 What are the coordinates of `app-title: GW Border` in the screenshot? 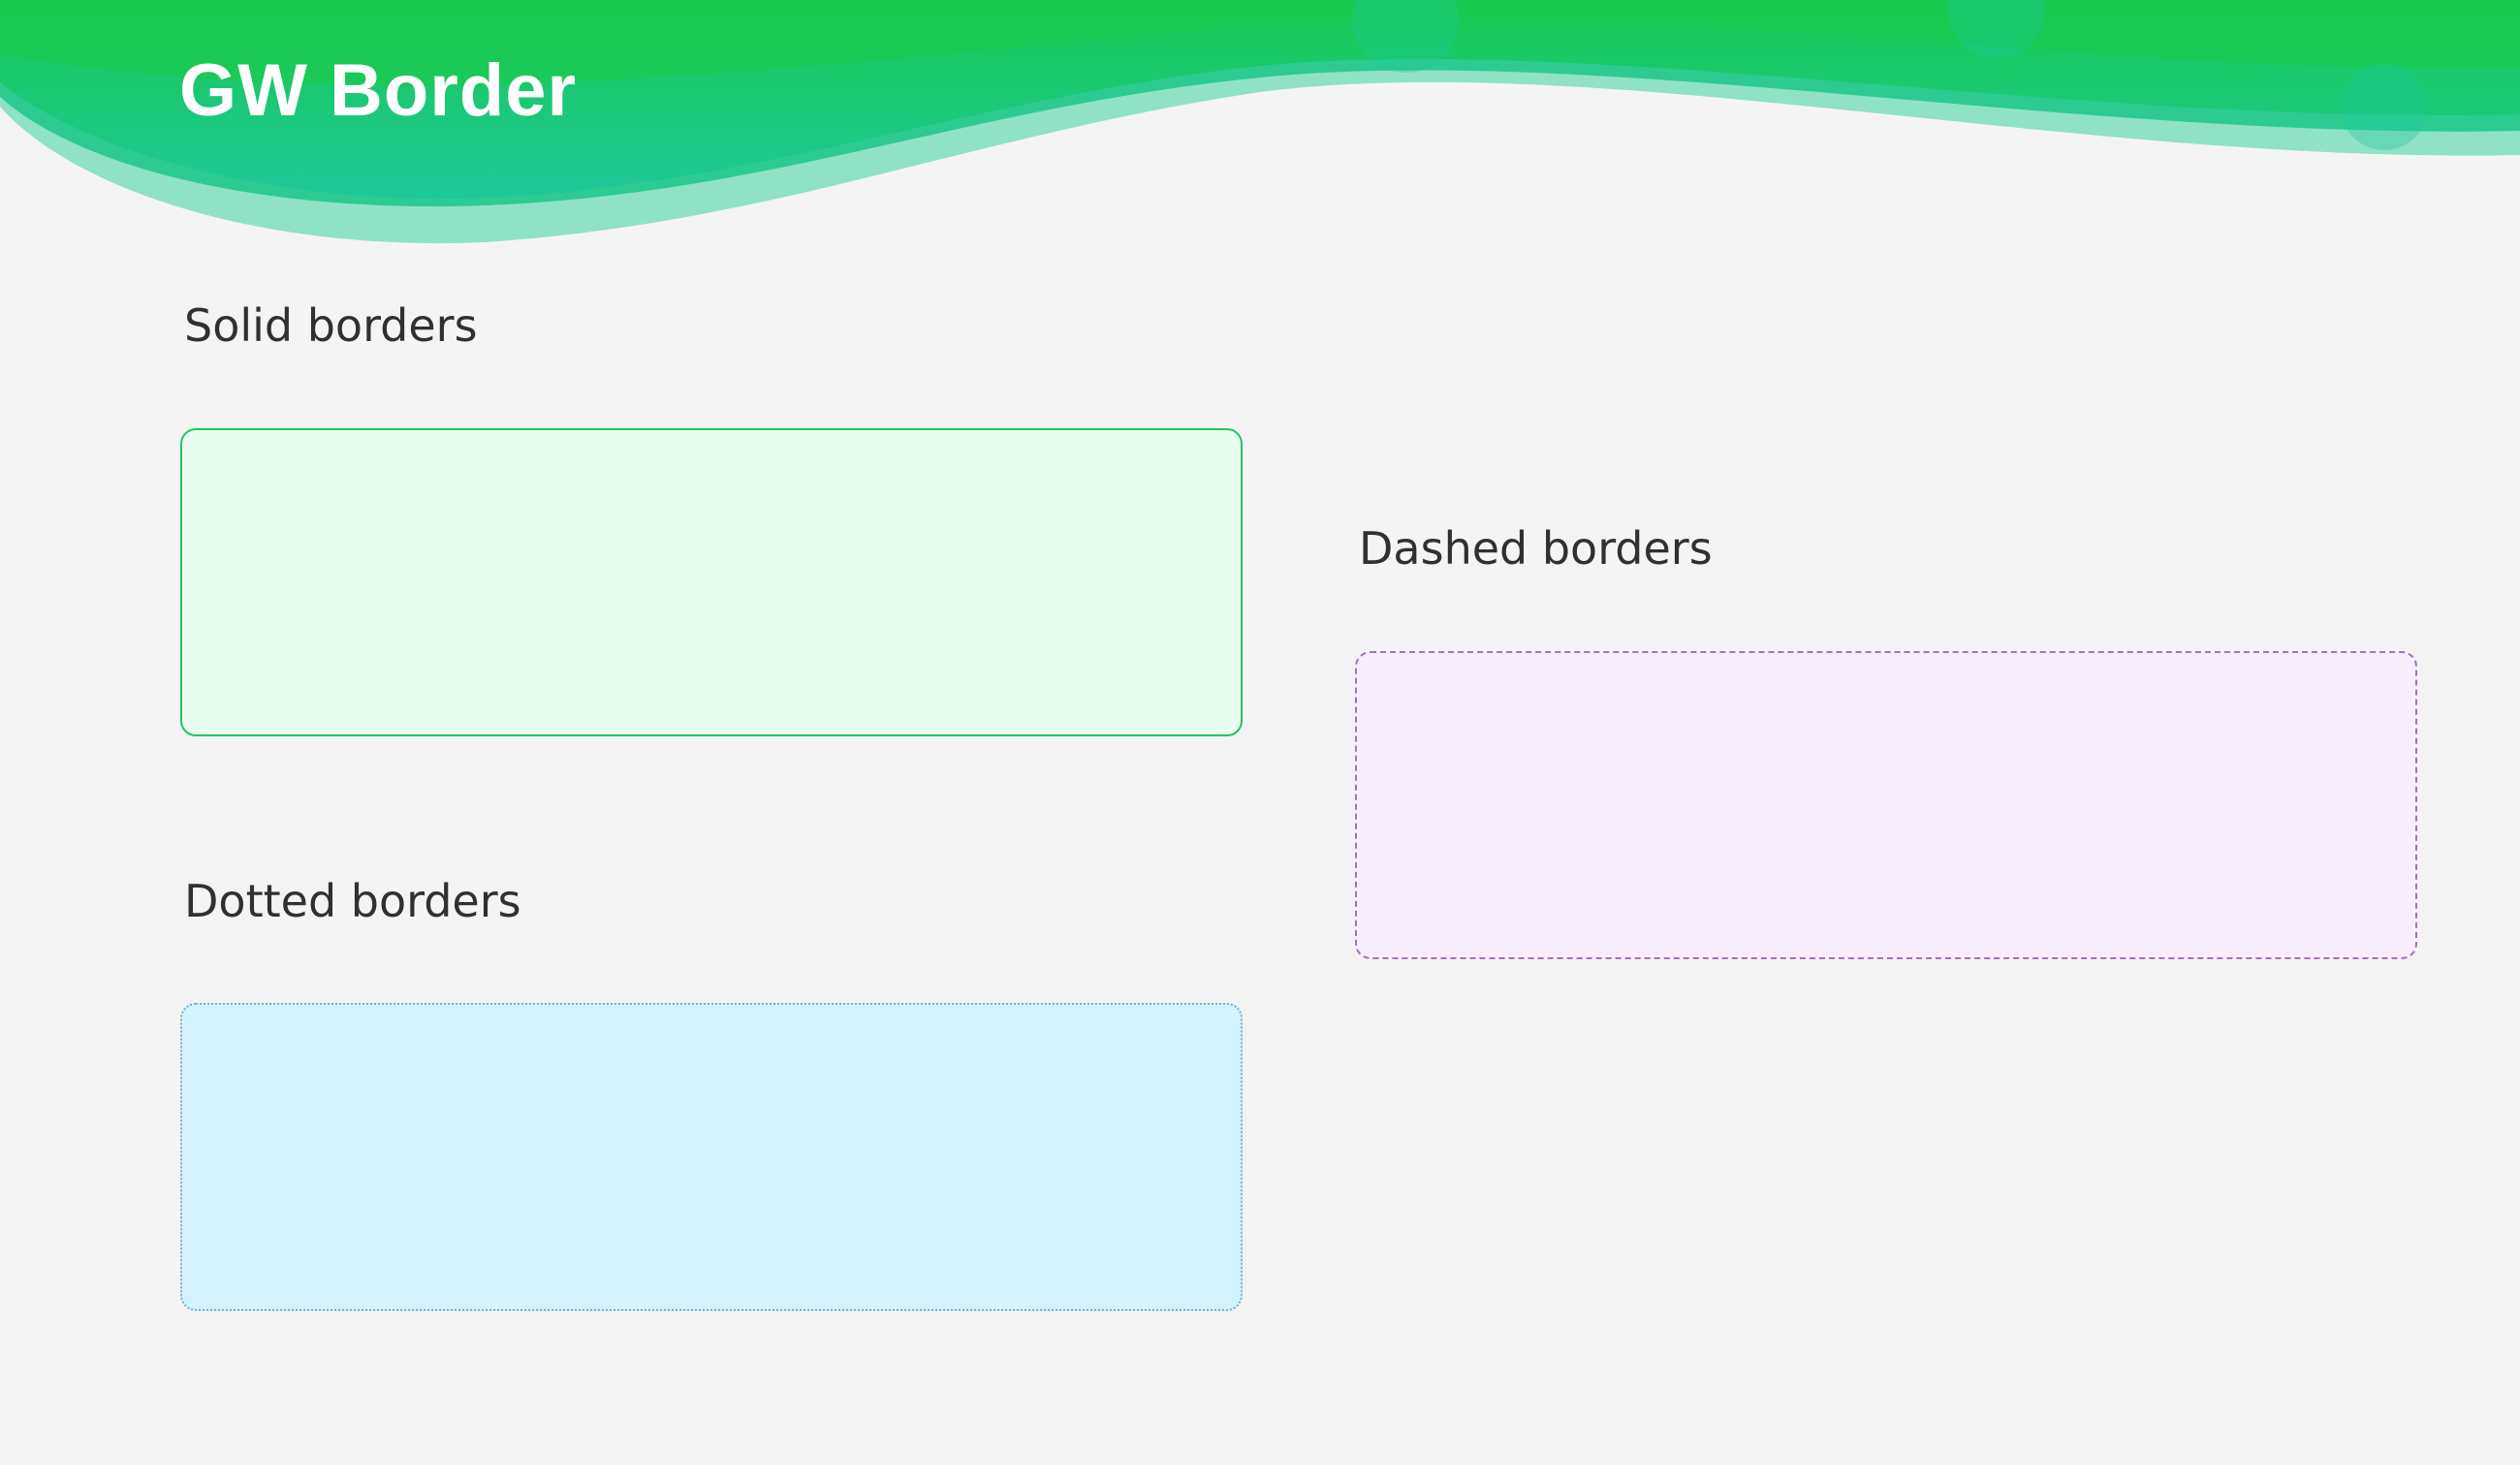 It's located at (379, 90).